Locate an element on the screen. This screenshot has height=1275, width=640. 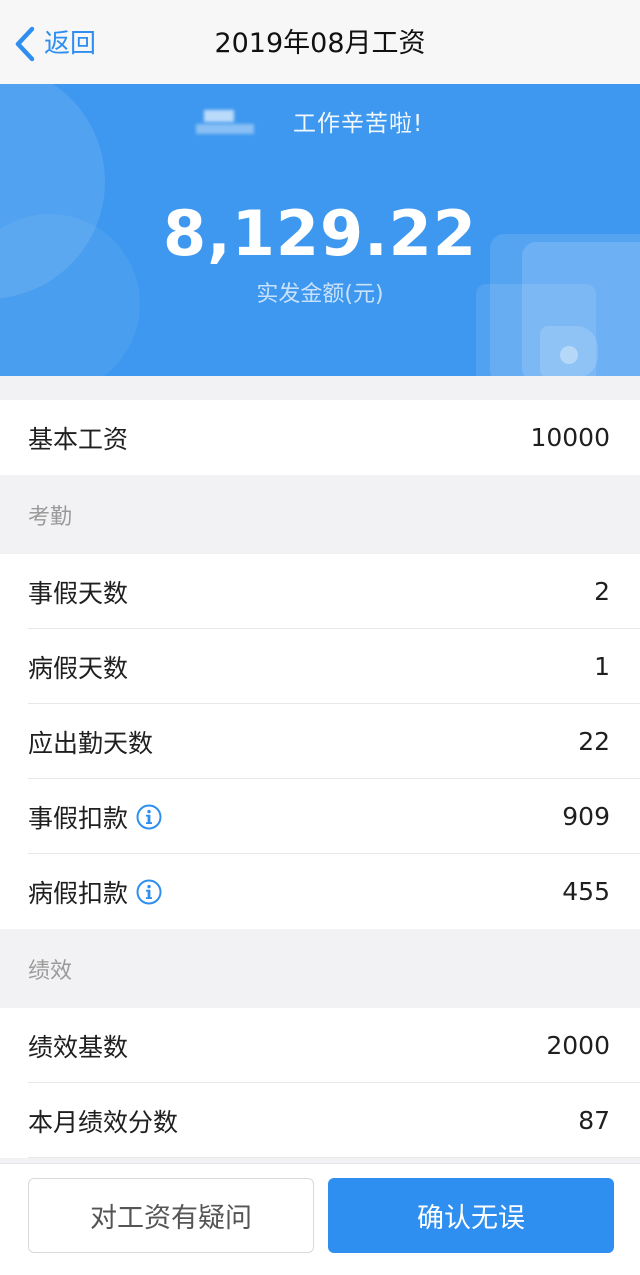
performance-row-base: 绩效基数 2000 is located at coordinates (320, 1045).